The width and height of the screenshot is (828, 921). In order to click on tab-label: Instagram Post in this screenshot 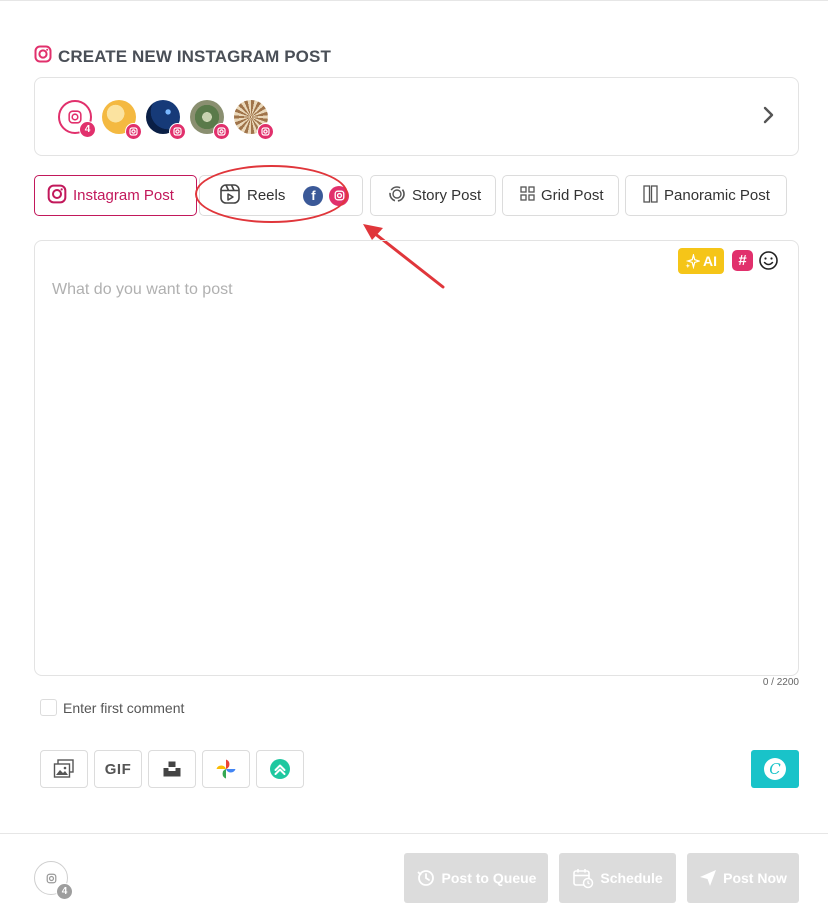, I will do `click(123, 195)`.